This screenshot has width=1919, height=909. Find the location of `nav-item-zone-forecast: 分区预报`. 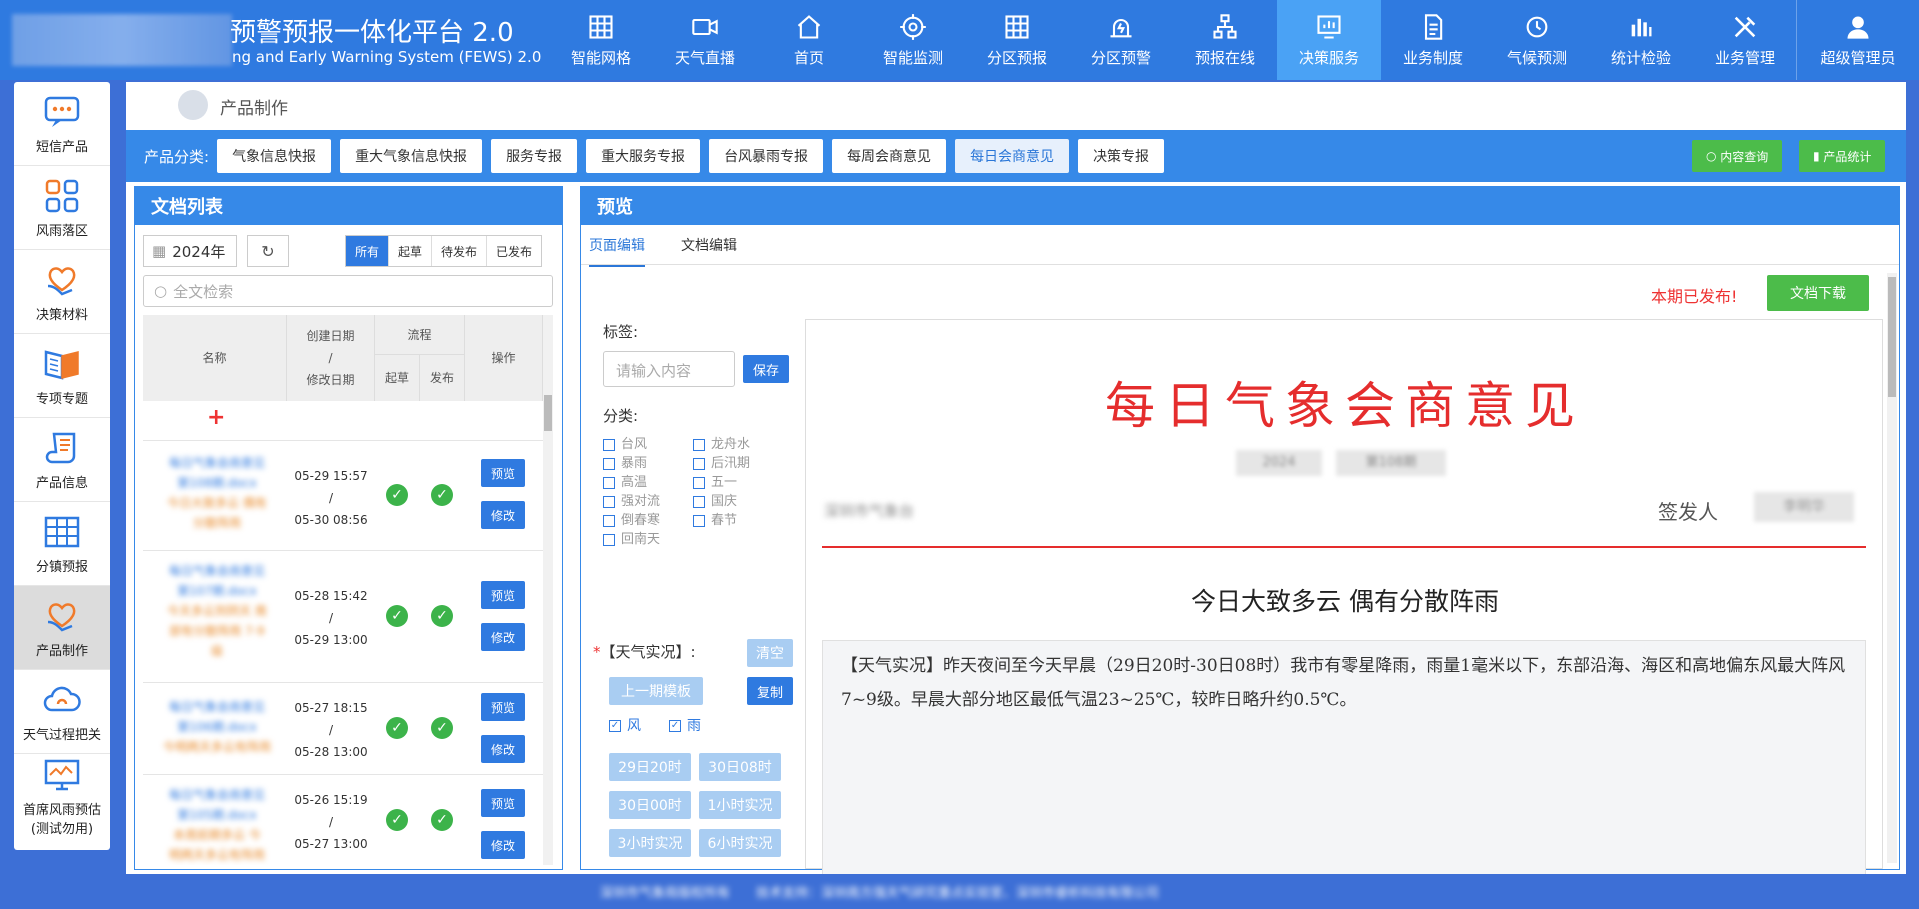

nav-item-zone-forecast: 分区预报 is located at coordinates (1017, 40).